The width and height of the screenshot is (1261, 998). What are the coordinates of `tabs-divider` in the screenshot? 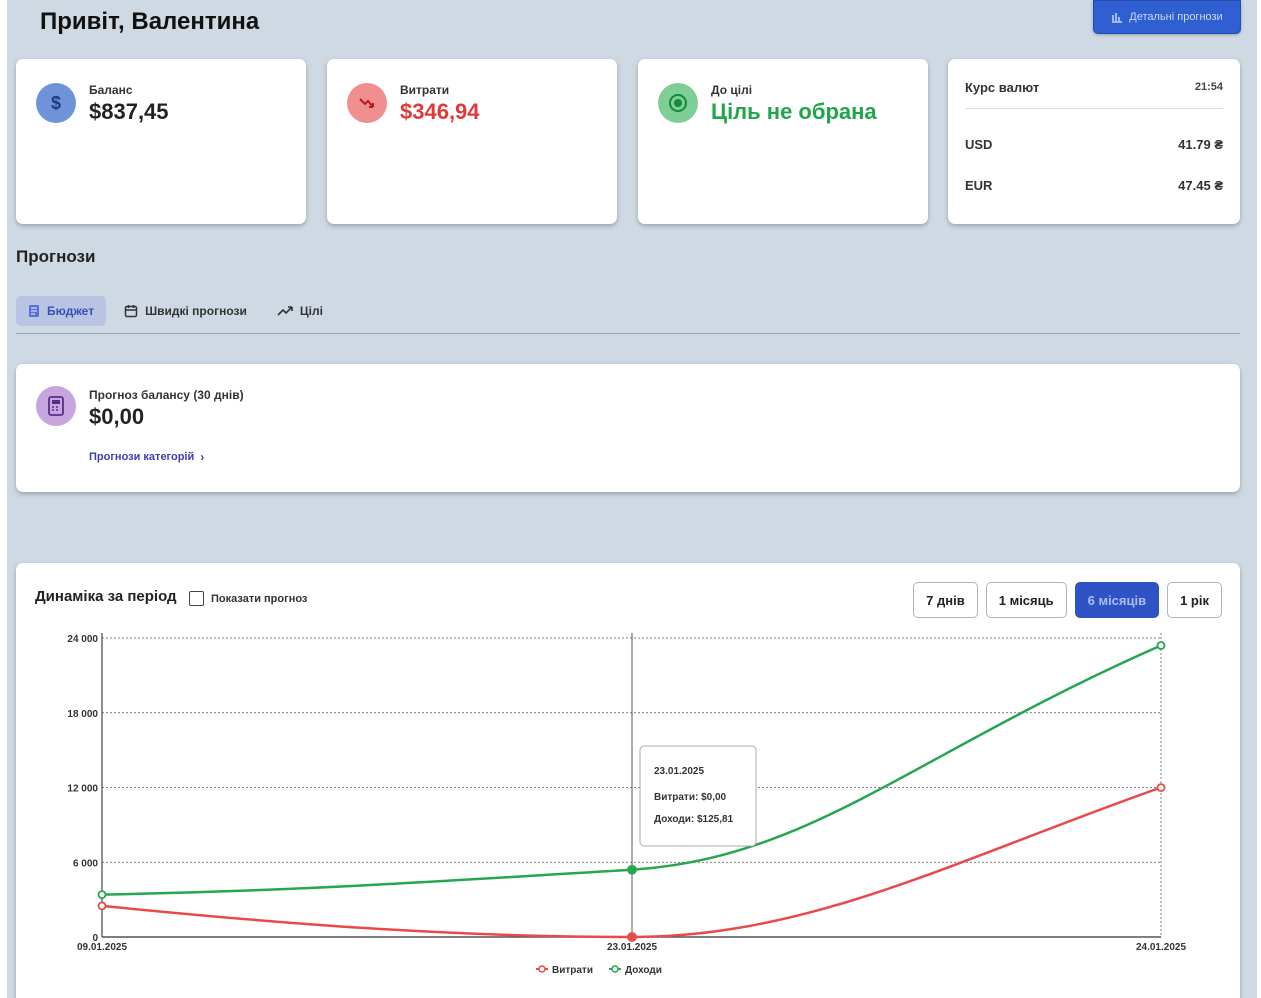 It's located at (628, 333).